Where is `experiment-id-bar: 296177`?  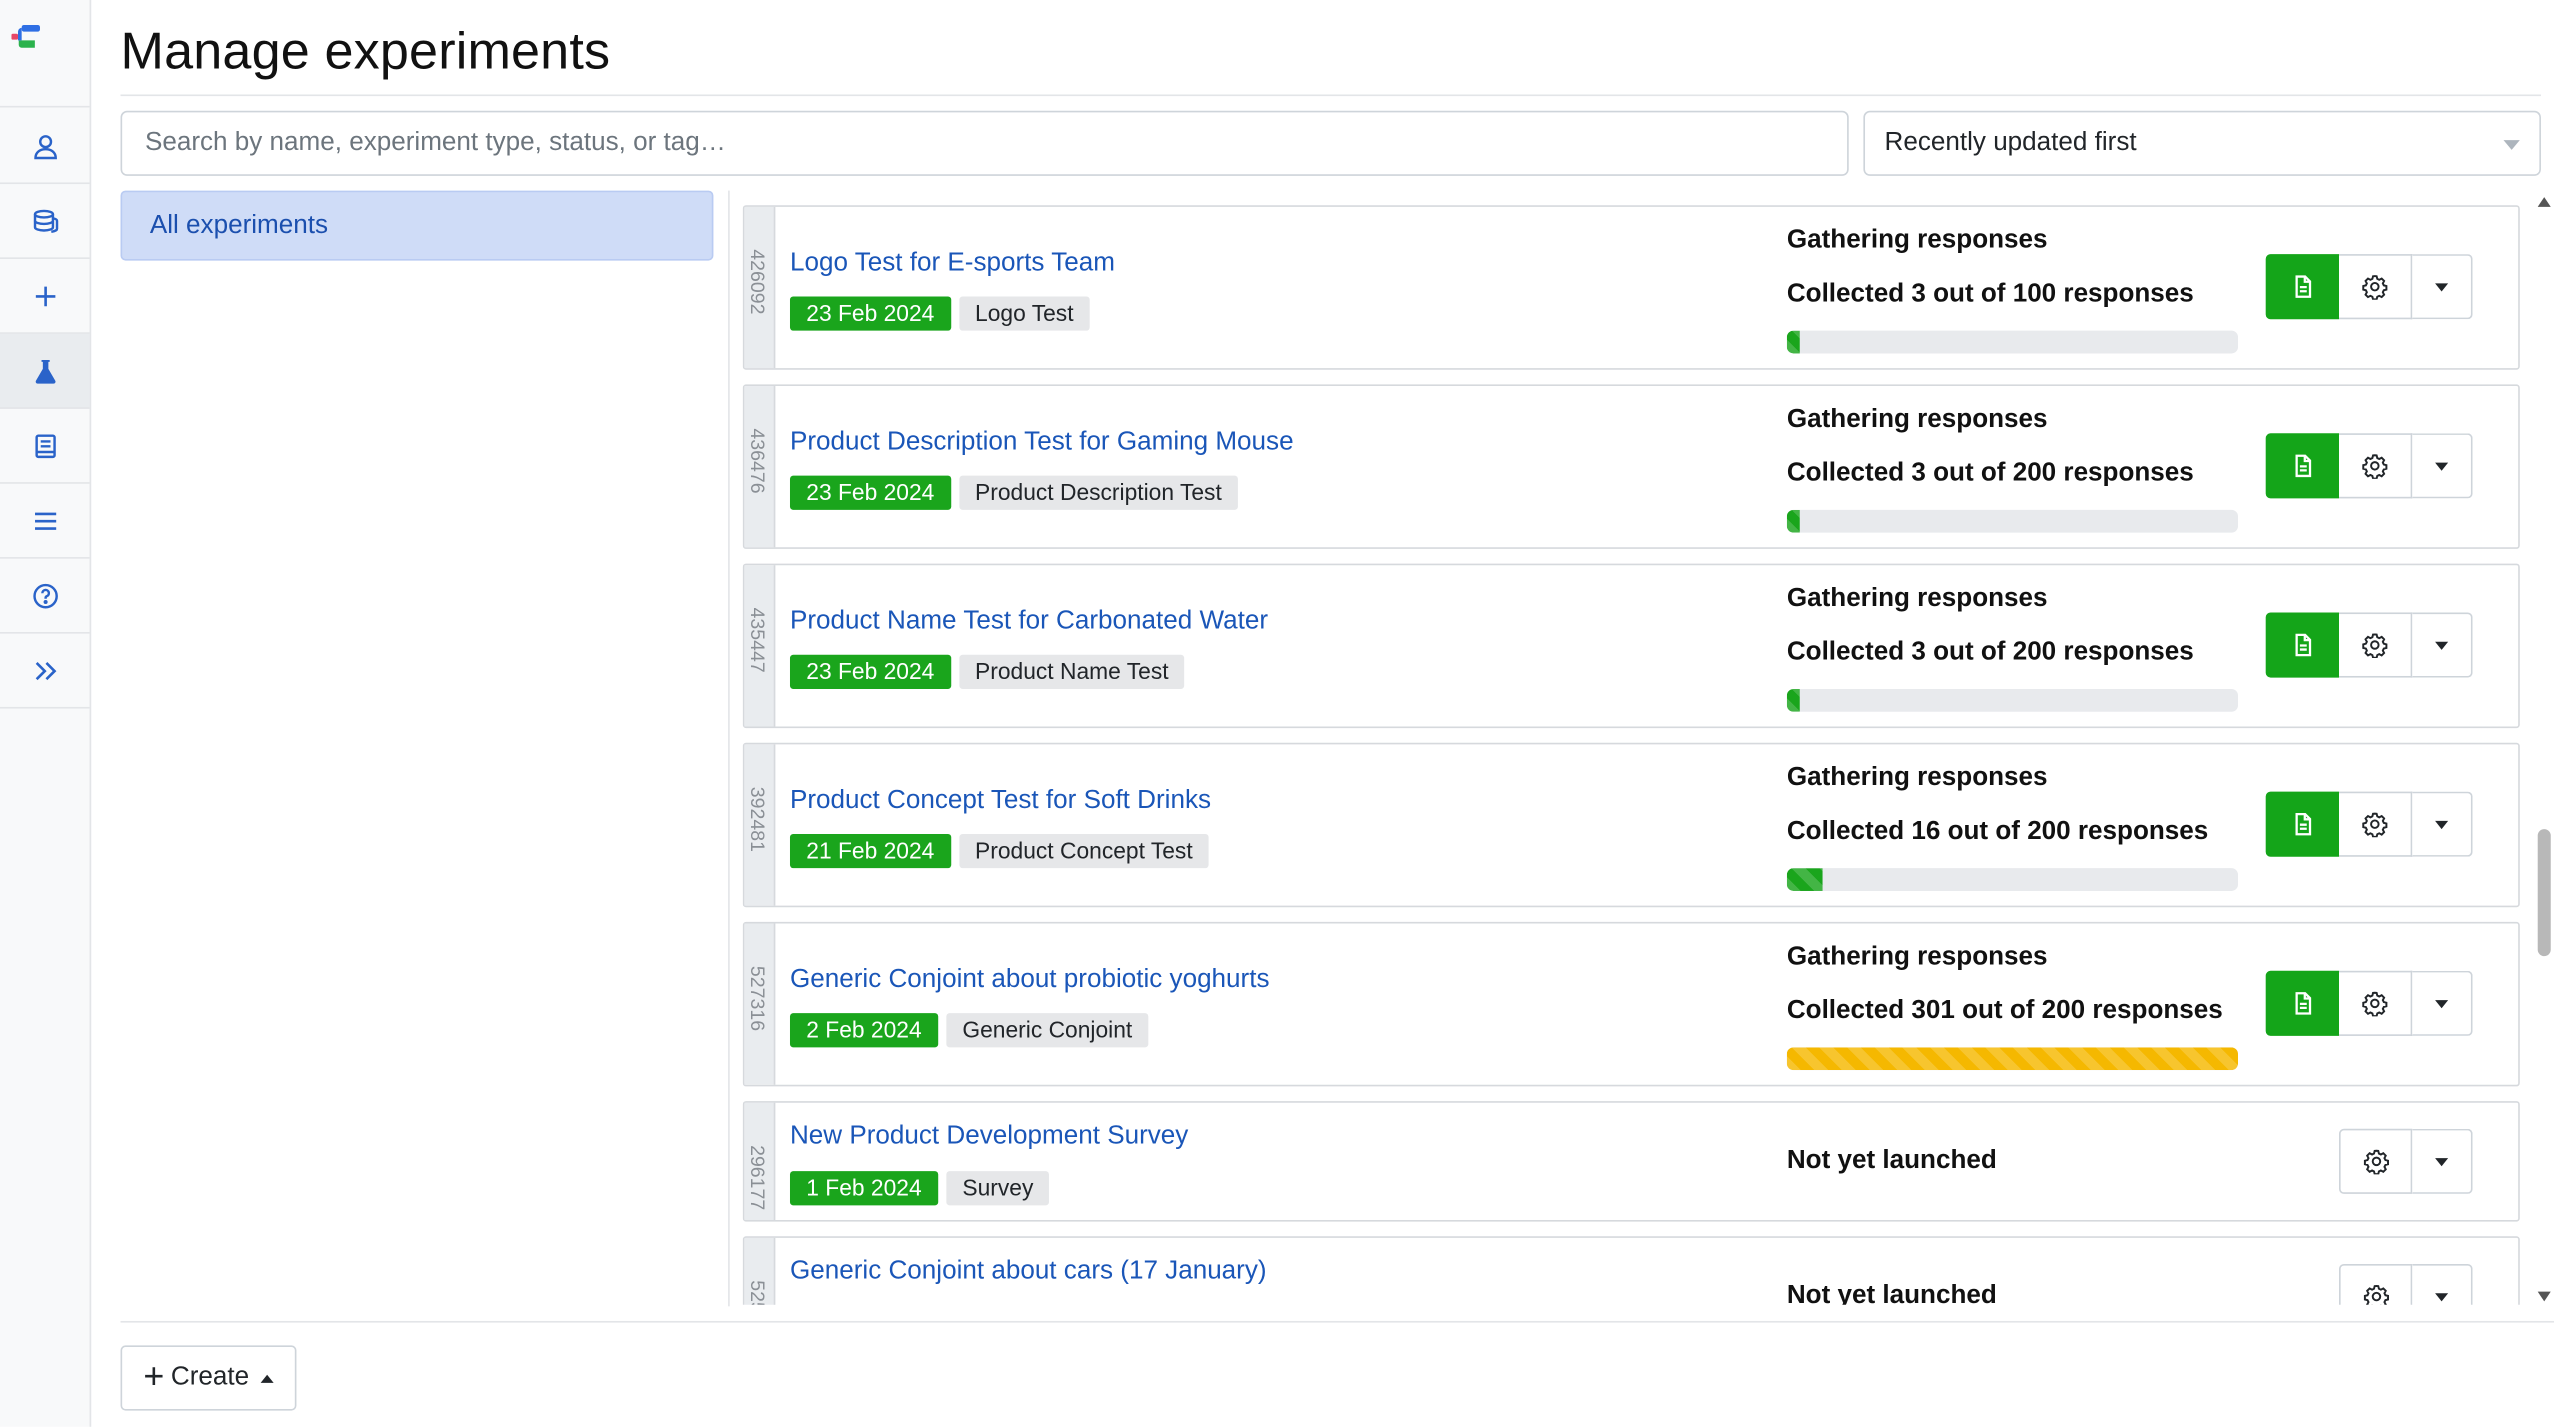
experiment-id-bar: 296177 is located at coordinates (760, 1161).